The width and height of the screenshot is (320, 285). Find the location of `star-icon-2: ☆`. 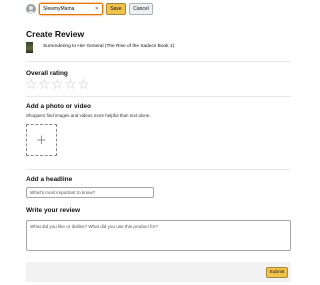

star-icon-2: ☆ is located at coordinates (44, 85).